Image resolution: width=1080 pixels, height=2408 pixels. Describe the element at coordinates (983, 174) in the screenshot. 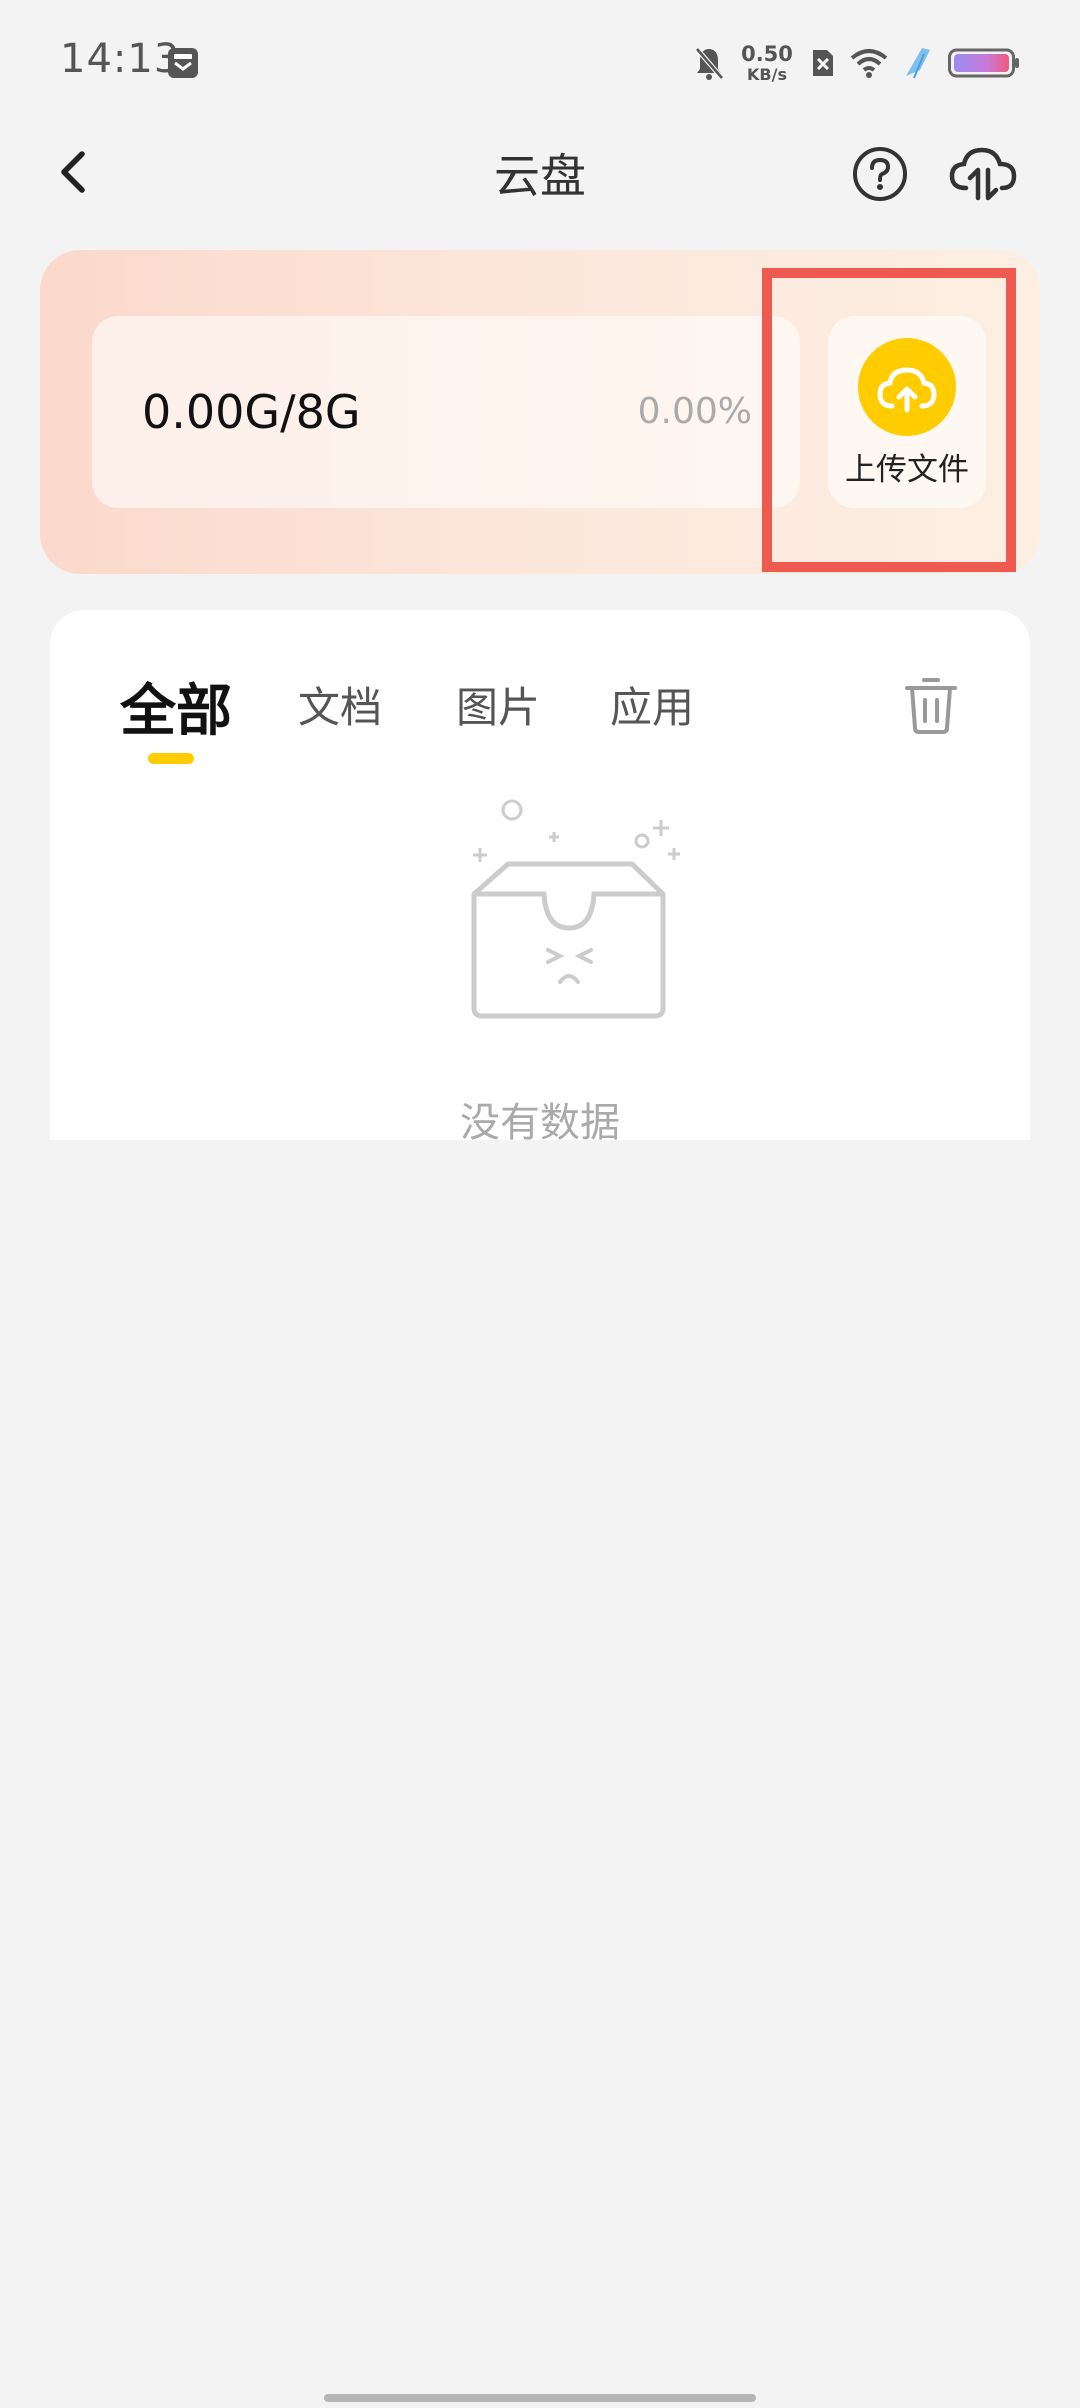

I see `cloud-transfer-button` at that location.